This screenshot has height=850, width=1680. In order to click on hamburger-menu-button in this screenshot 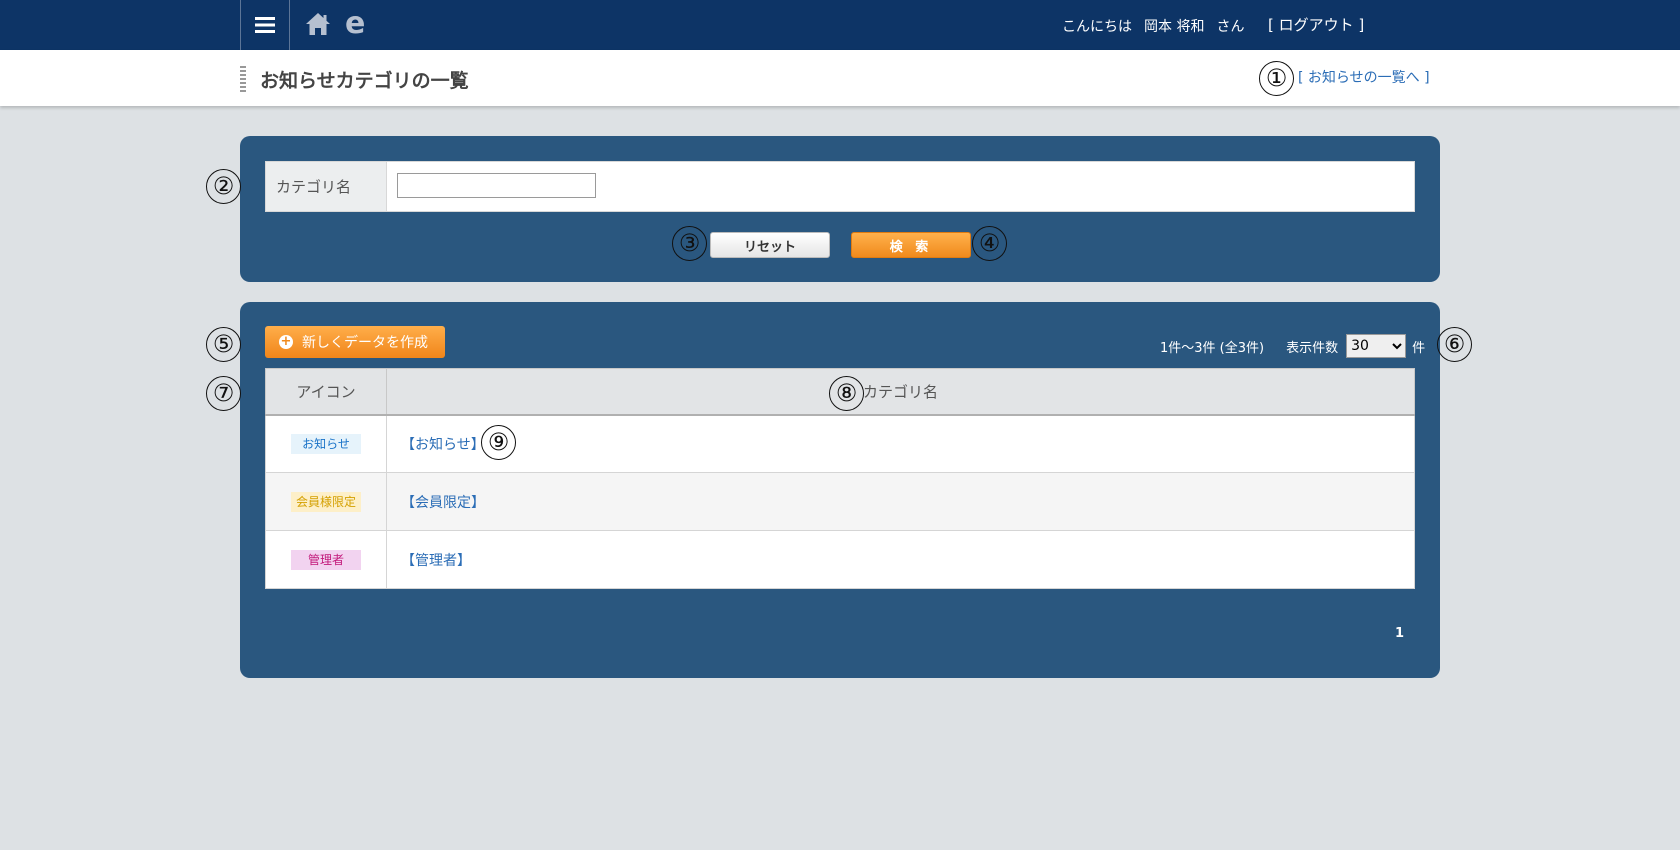, I will do `click(265, 25)`.